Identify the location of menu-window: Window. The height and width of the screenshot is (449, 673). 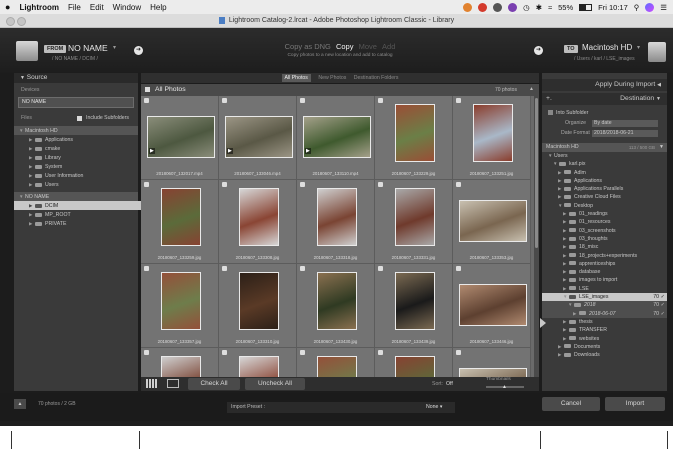
(127, 7).